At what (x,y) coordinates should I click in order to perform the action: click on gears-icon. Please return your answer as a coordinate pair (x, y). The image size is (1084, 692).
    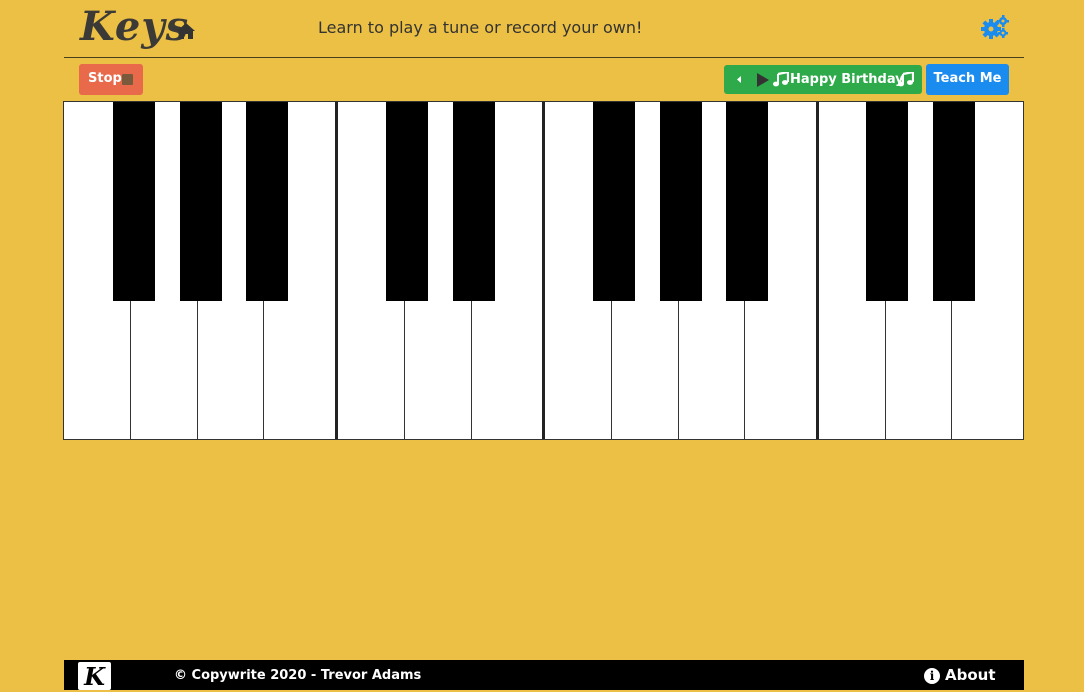
    Looking at the image, I should click on (995, 27).